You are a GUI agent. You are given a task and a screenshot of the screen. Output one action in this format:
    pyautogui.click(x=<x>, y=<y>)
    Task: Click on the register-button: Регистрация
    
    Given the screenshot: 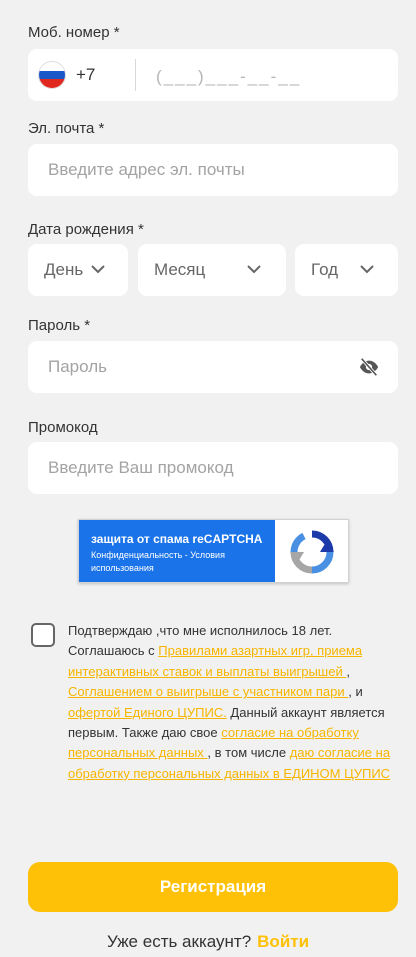 What is the action you would take?
    pyautogui.click(x=213, y=887)
    